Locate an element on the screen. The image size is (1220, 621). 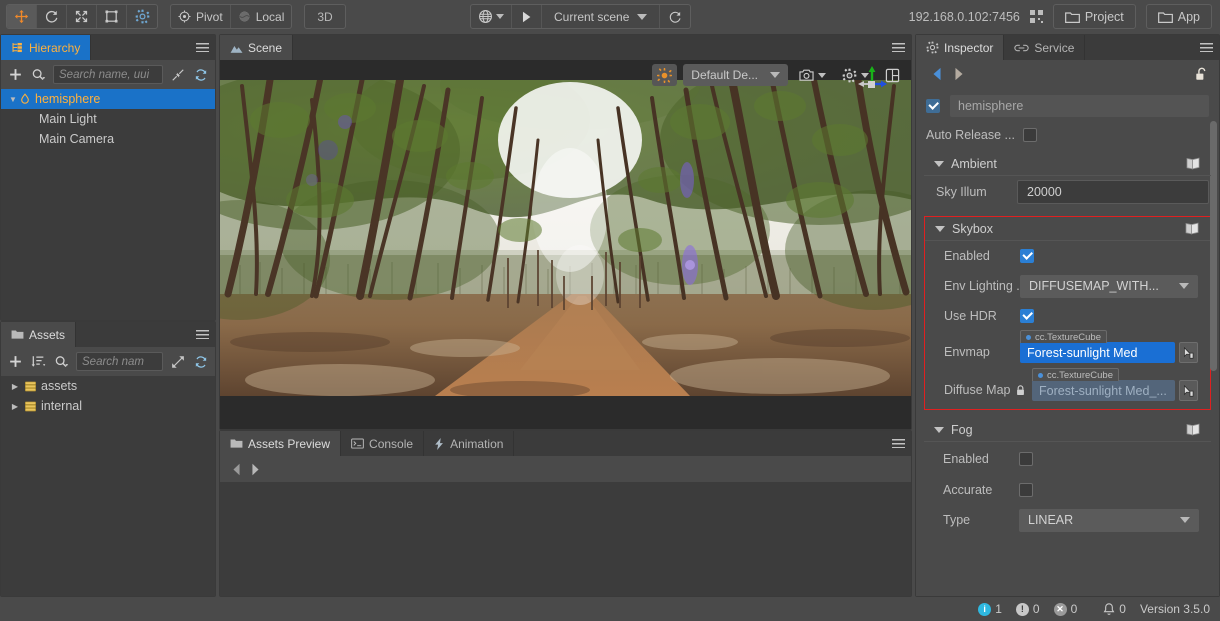
scale-tool is located at coordinates (82, 16).